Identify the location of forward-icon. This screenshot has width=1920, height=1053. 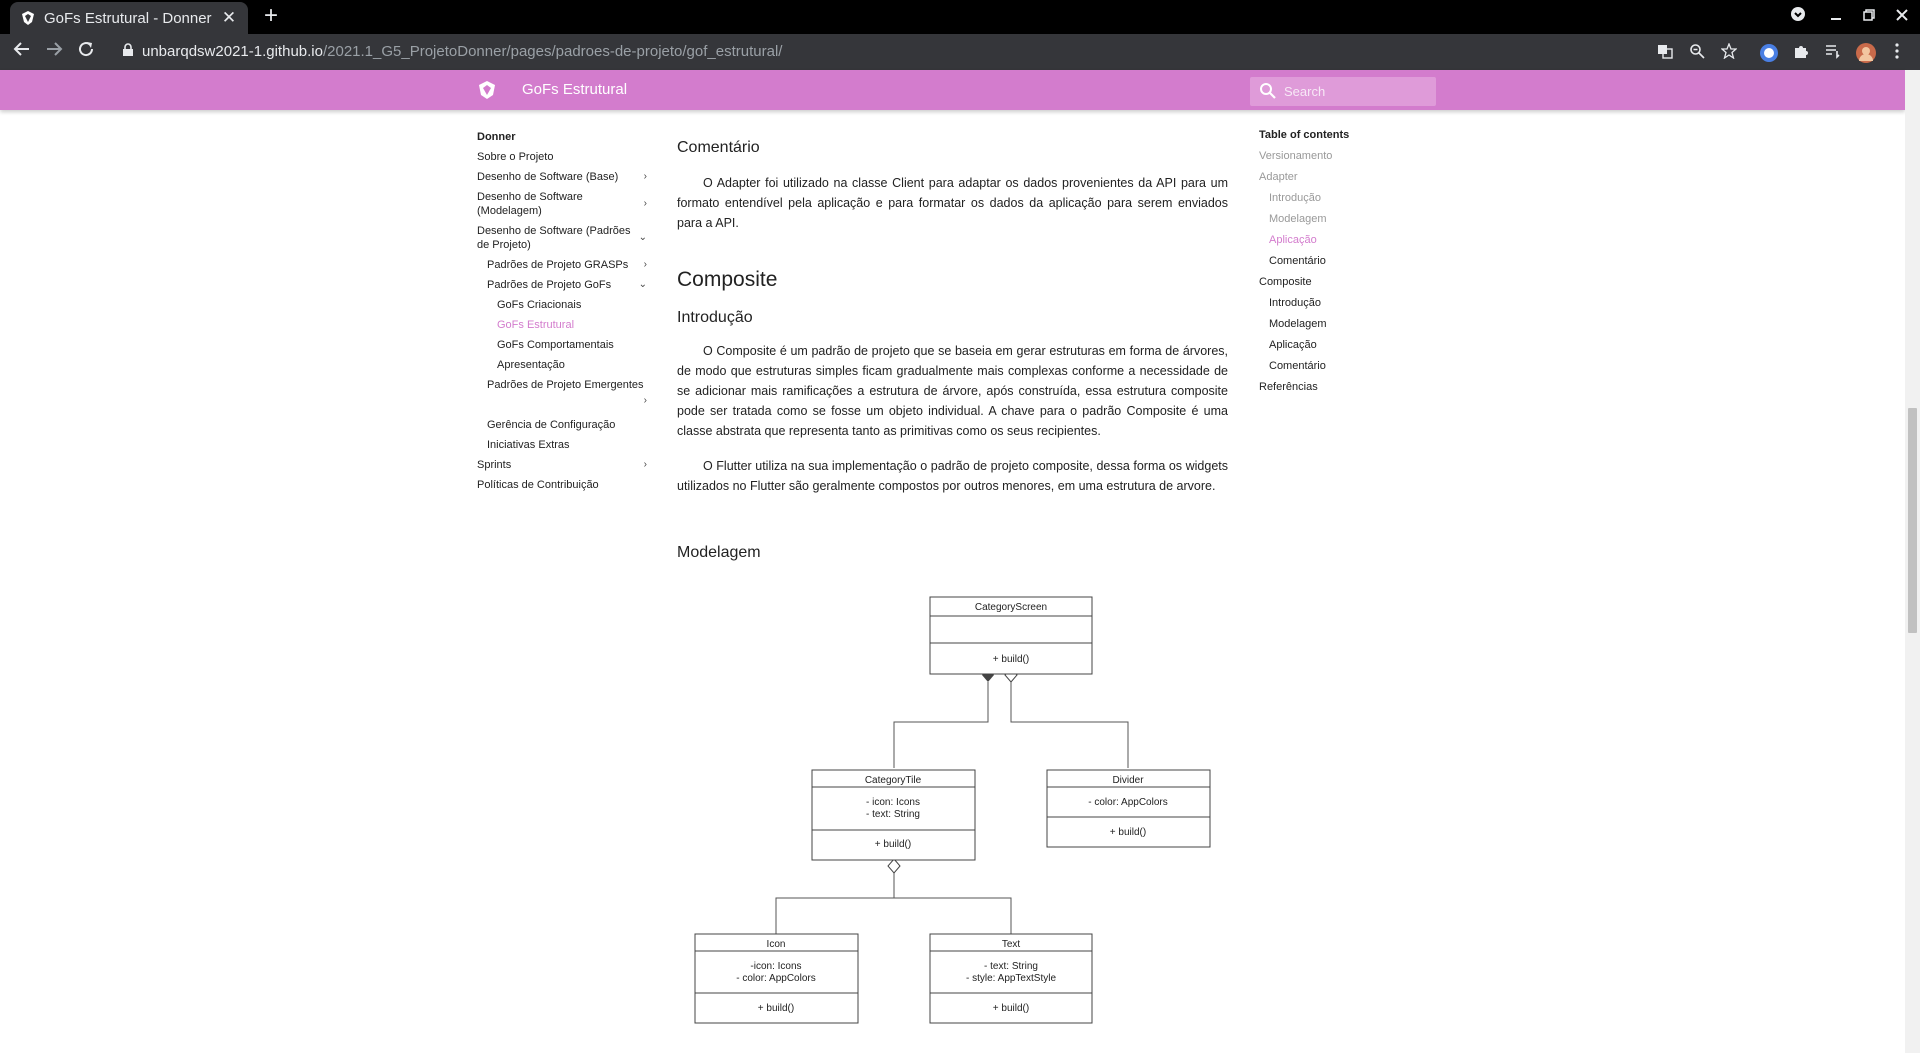
(54, 52).